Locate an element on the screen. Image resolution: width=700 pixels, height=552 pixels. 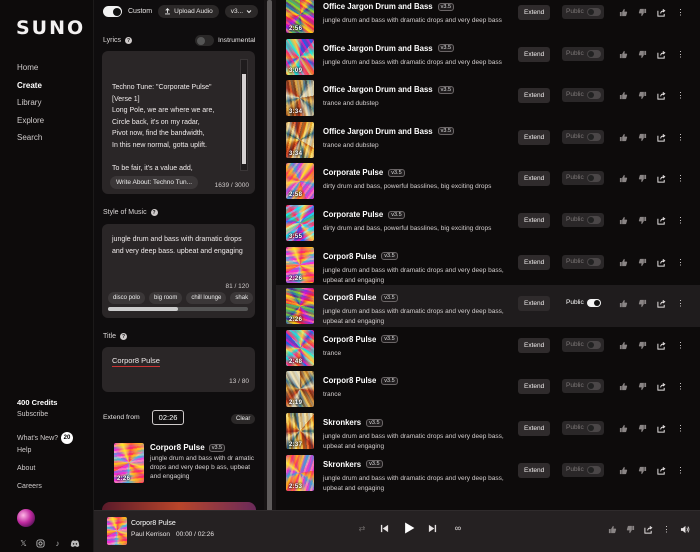
song-title: Skronkers is located at coordinates (342, 464).